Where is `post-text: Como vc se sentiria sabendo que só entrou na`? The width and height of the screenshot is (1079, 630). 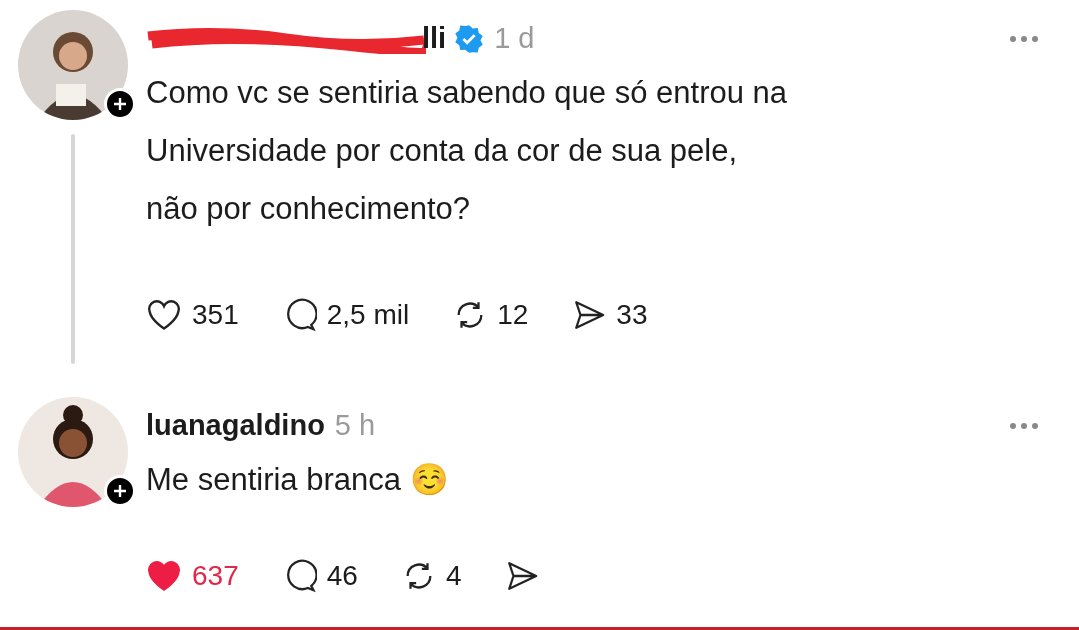
post-text: Como vc se sentiria sabendo que só entrou na is located at coordinates (467, 93).